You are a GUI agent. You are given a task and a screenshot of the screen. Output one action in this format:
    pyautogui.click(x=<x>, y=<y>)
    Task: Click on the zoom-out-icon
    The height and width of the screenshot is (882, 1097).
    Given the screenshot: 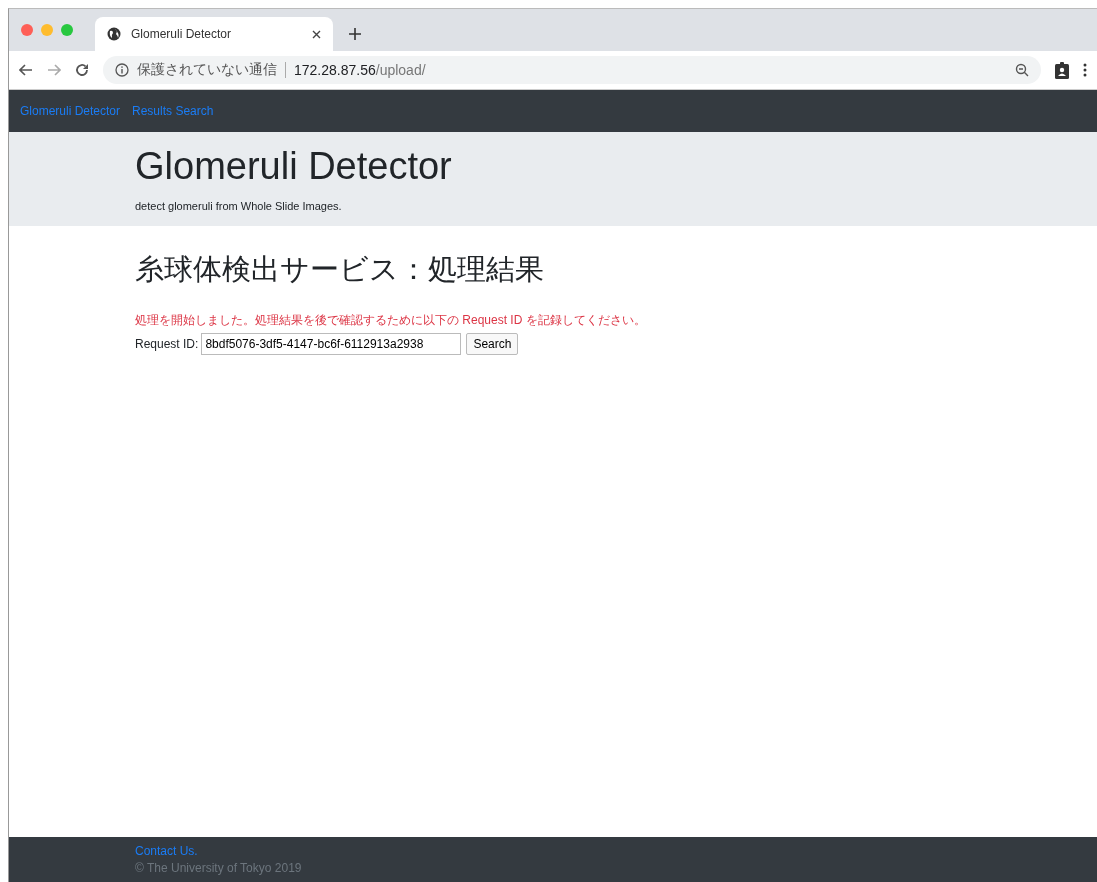 What is the action you would take?
    pyautogui.click(x=1022, y=70)
    